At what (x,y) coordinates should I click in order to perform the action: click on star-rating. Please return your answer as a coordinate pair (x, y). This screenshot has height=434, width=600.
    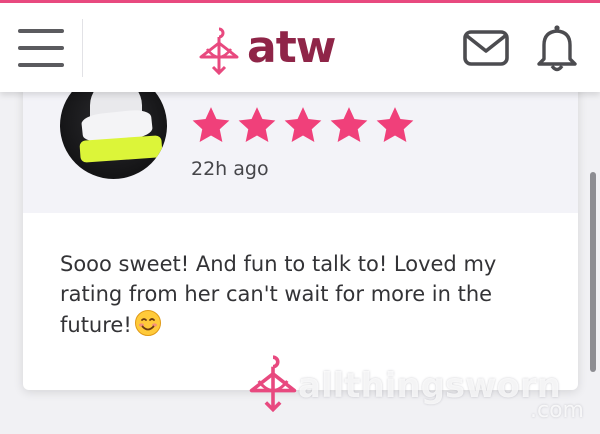
    Looking at the image, I should click on (303, 125).